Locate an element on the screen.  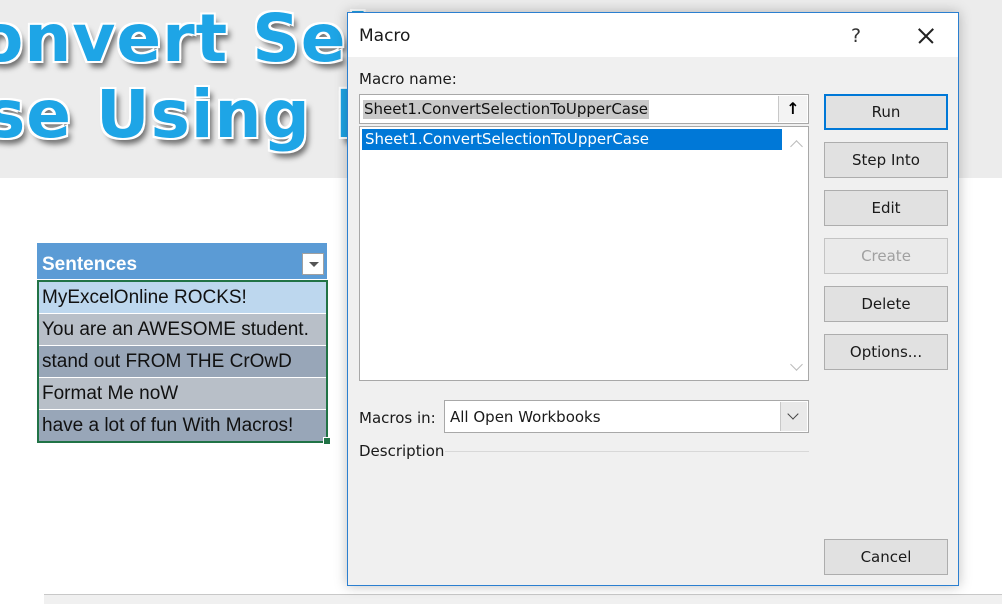
chevron-down-icon is located at coordinates (793, 416).